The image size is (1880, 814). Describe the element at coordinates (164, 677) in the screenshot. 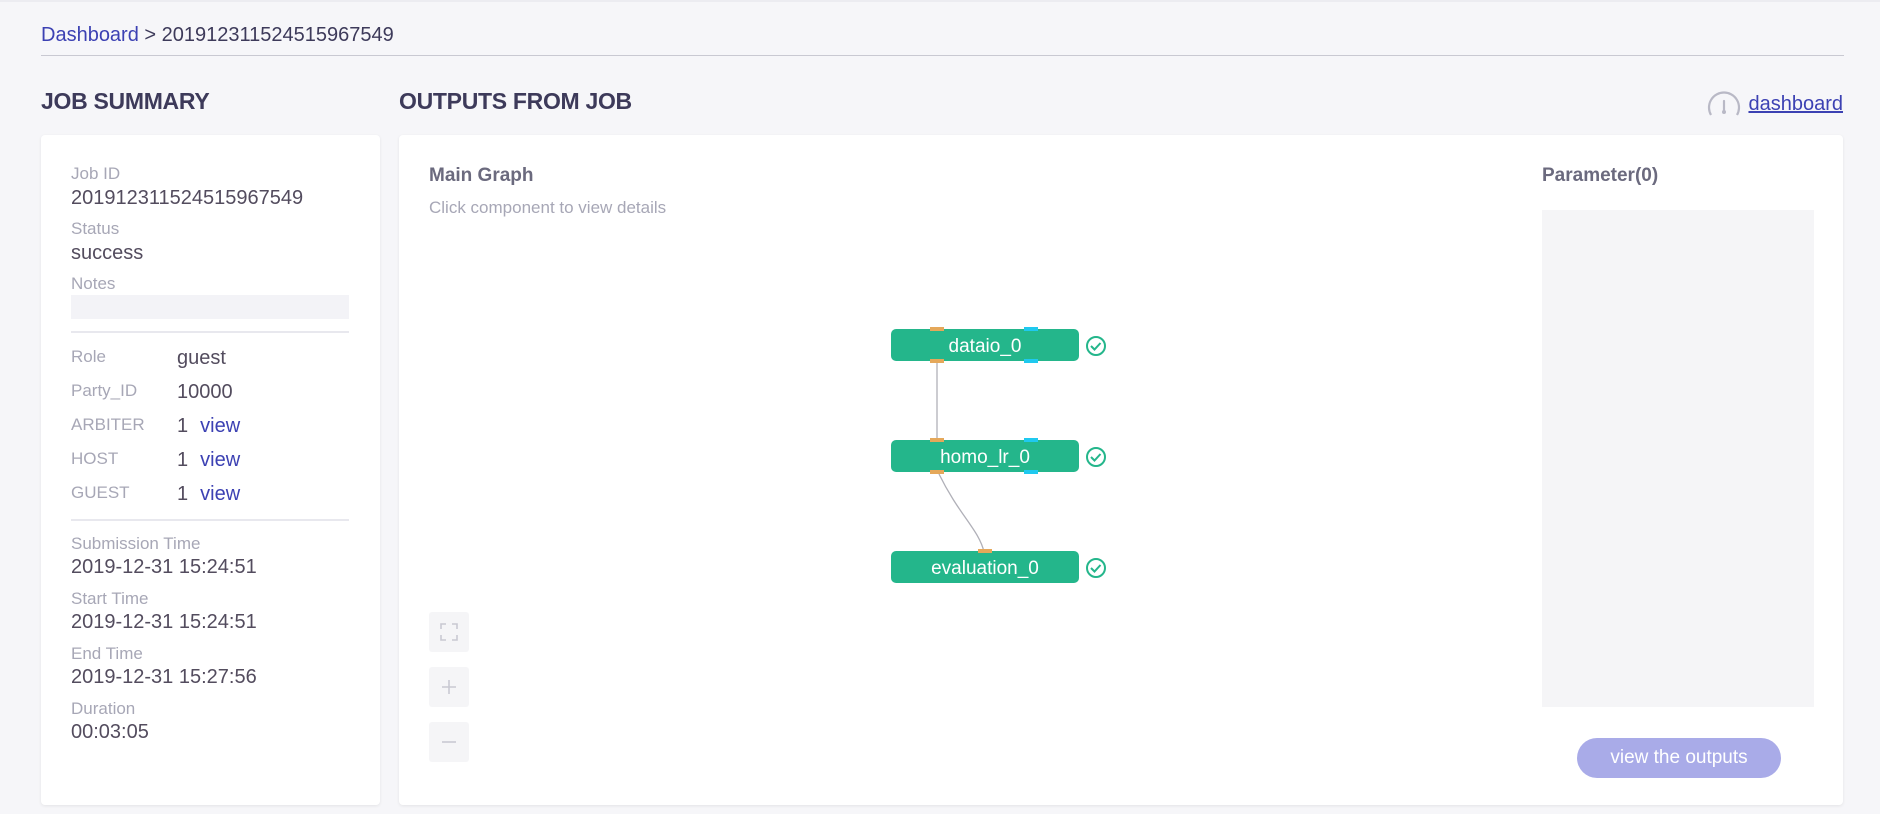

I see `end-time-value: 2019-12-31 15:27:56` at that location.